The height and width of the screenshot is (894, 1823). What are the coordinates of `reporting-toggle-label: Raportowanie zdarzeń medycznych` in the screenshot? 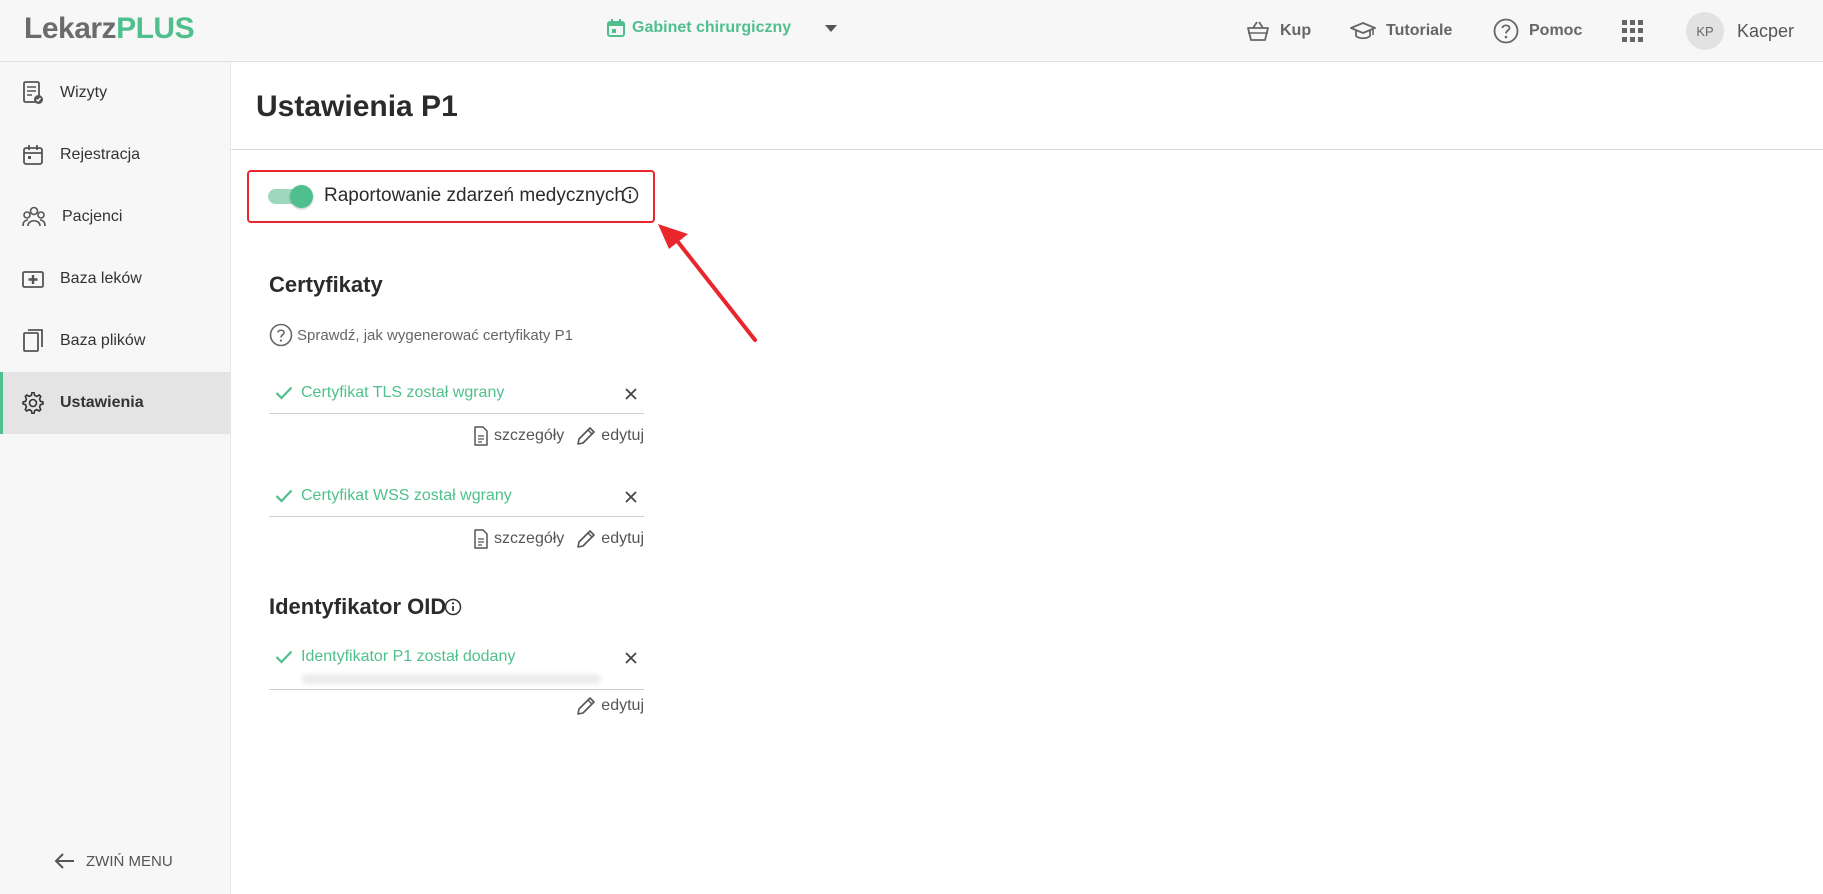 It's located at (474, 195).